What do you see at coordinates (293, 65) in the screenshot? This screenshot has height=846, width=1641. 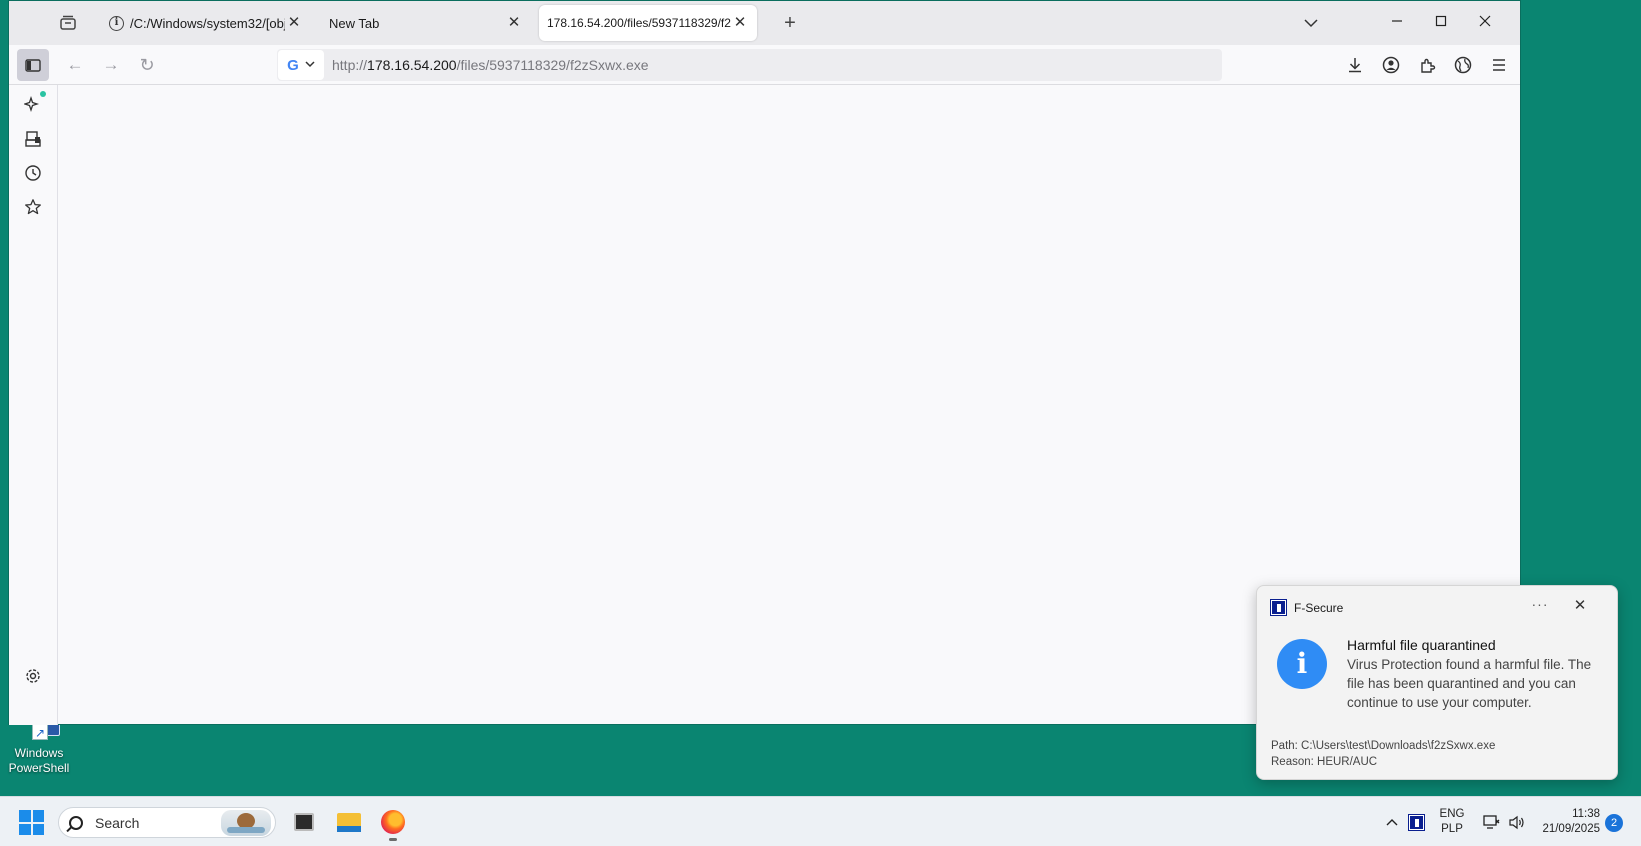 I see `google-icon: G` at bounding box center [293, 65].